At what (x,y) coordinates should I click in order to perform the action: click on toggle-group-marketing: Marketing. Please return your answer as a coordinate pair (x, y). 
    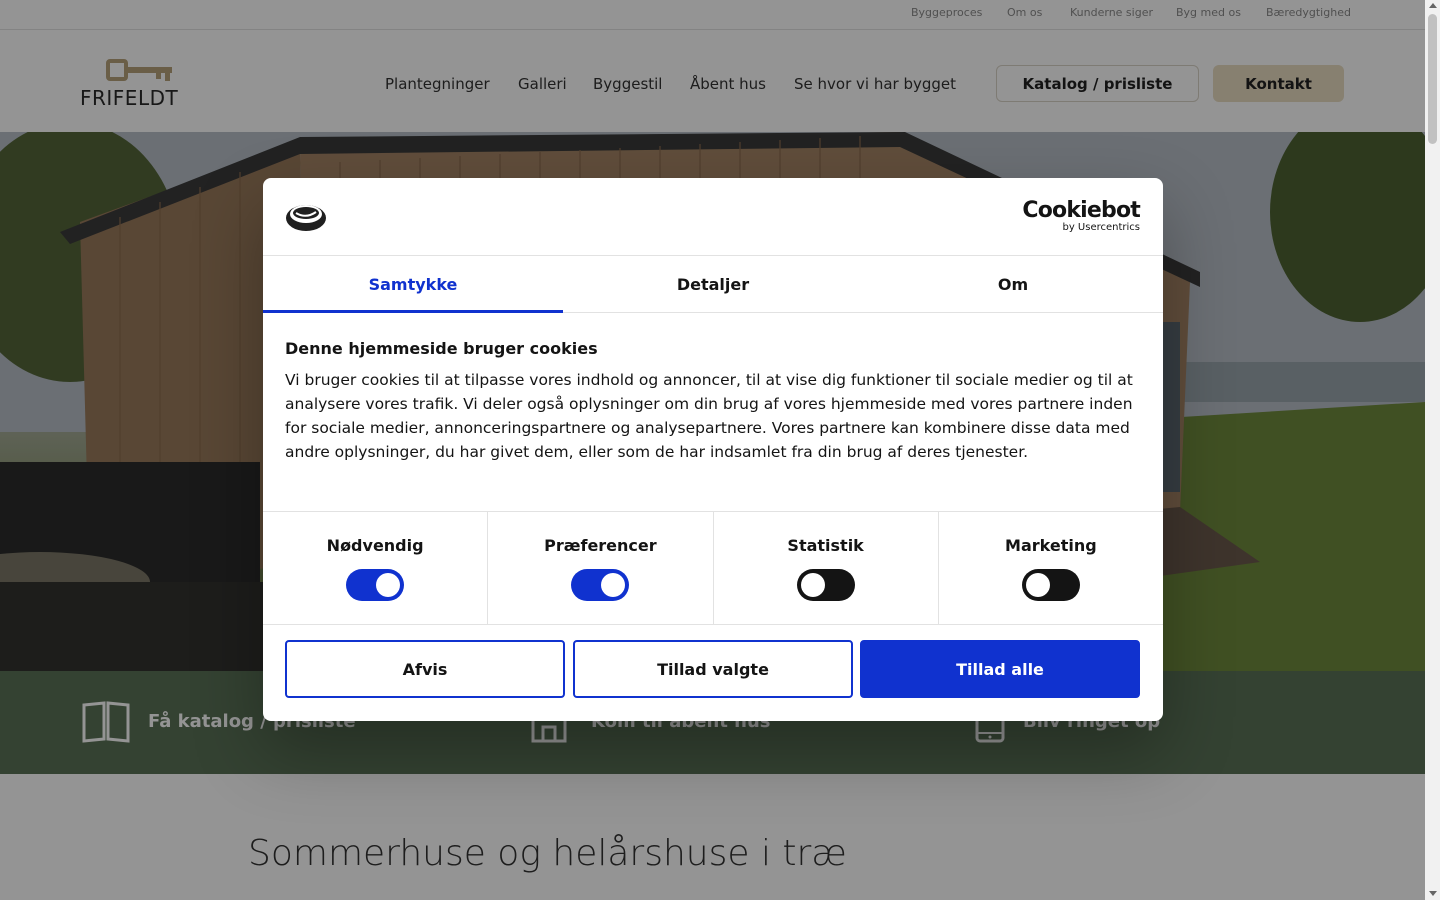
    Looking at the image, I should click on (1051, 568).